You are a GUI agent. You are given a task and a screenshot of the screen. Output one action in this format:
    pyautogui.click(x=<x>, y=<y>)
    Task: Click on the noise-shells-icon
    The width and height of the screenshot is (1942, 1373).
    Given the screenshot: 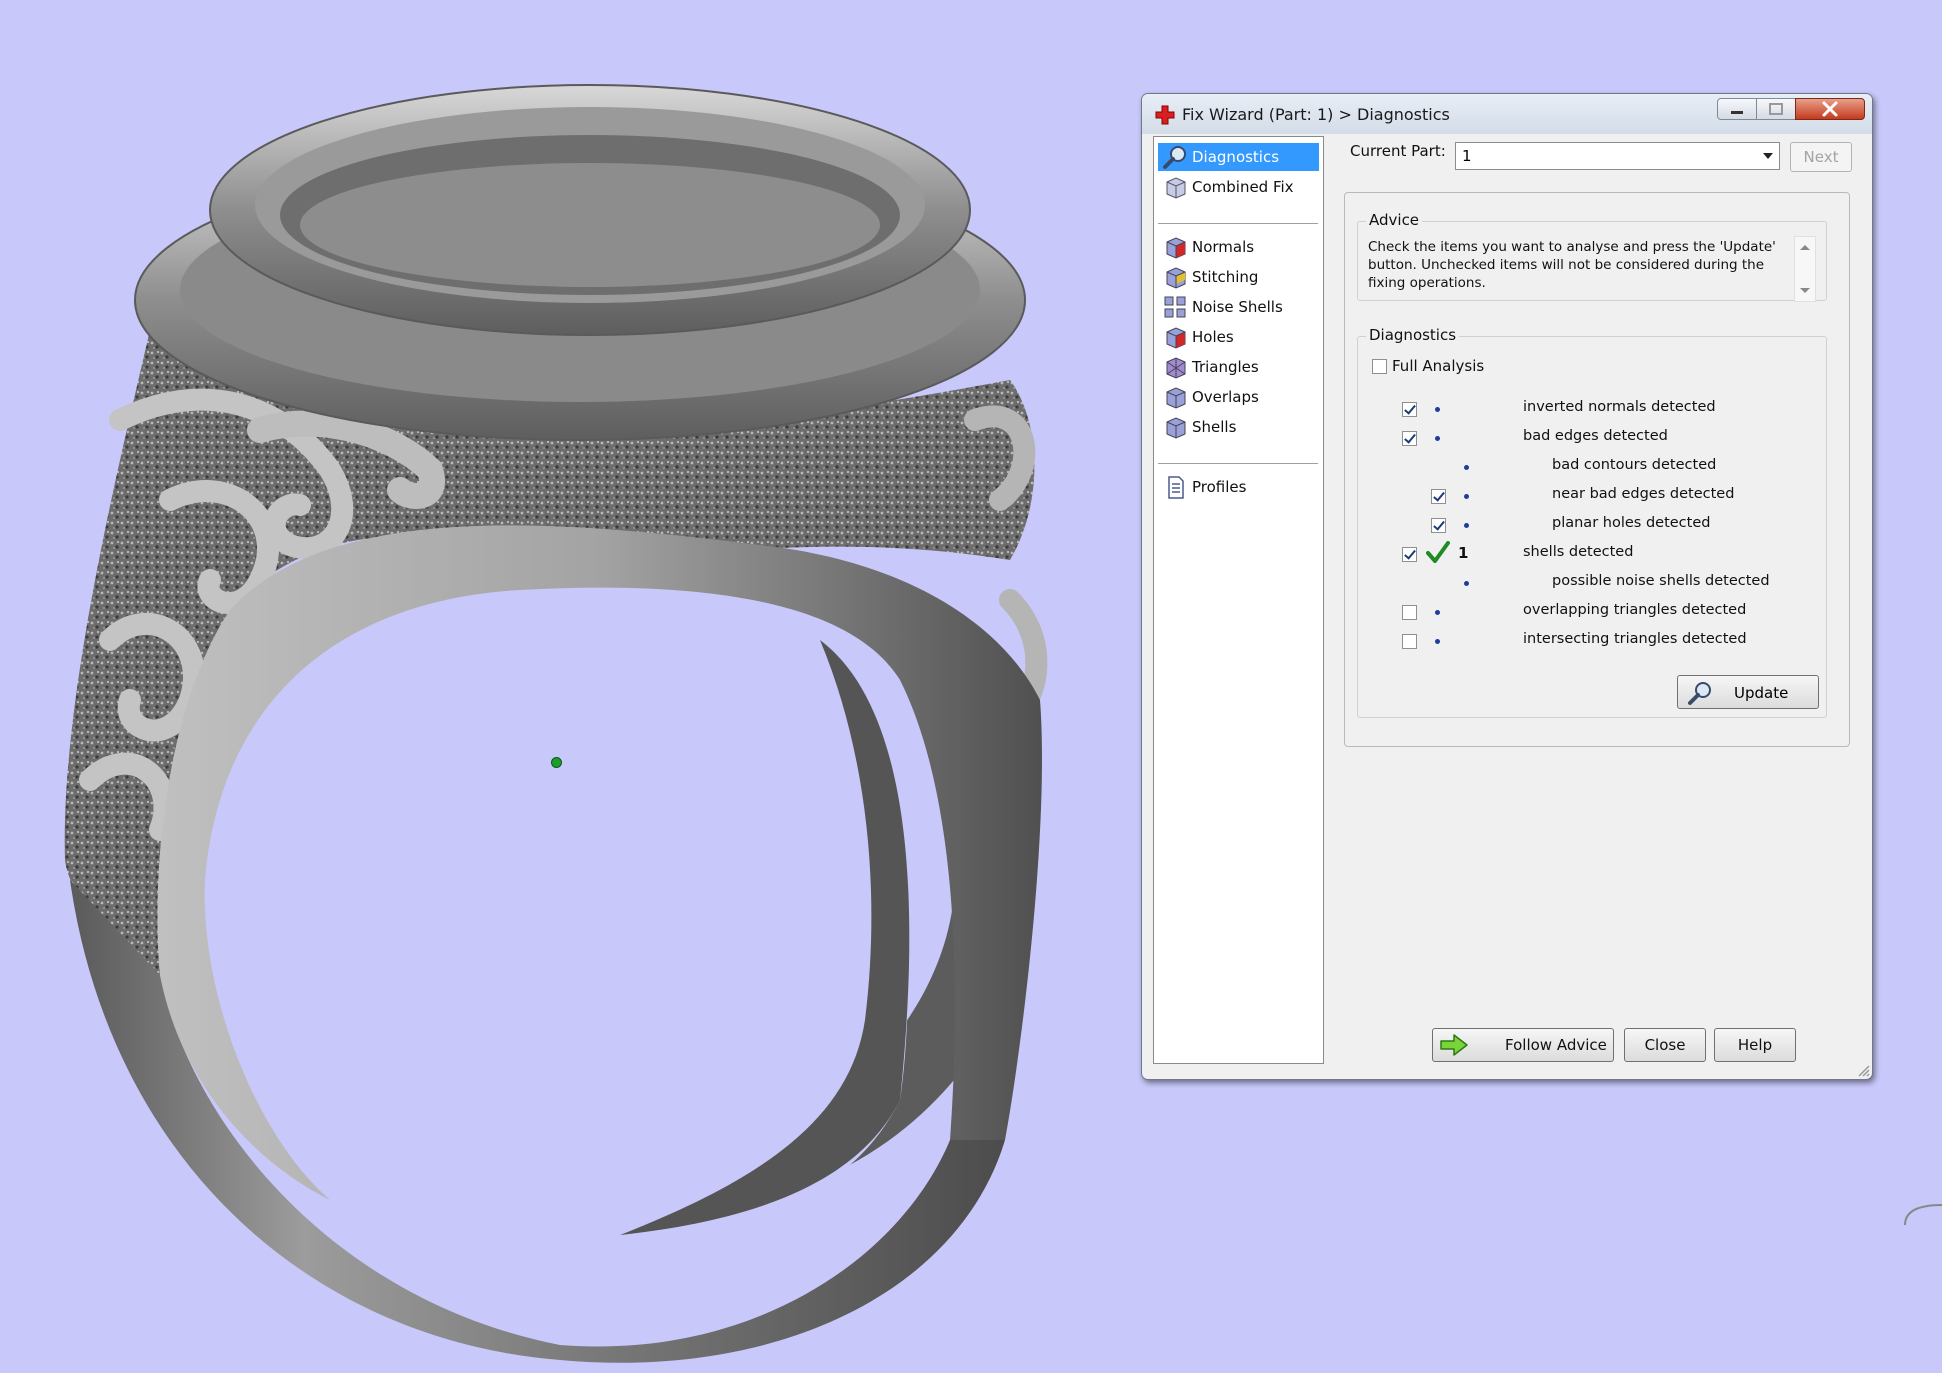 What is the action you would take?
    pyautogui.click(x=1175, y=307)
    